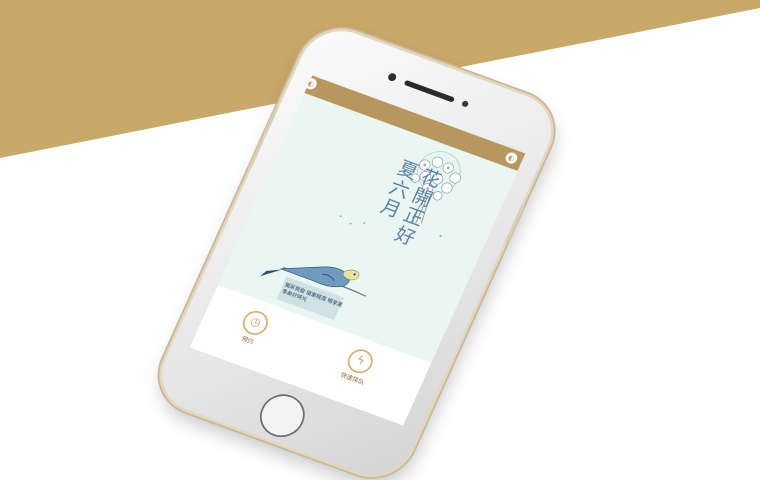 The image size is (760, 480). I want to click on nav-item-appointment: ◷ 预约, so click(253, 328).